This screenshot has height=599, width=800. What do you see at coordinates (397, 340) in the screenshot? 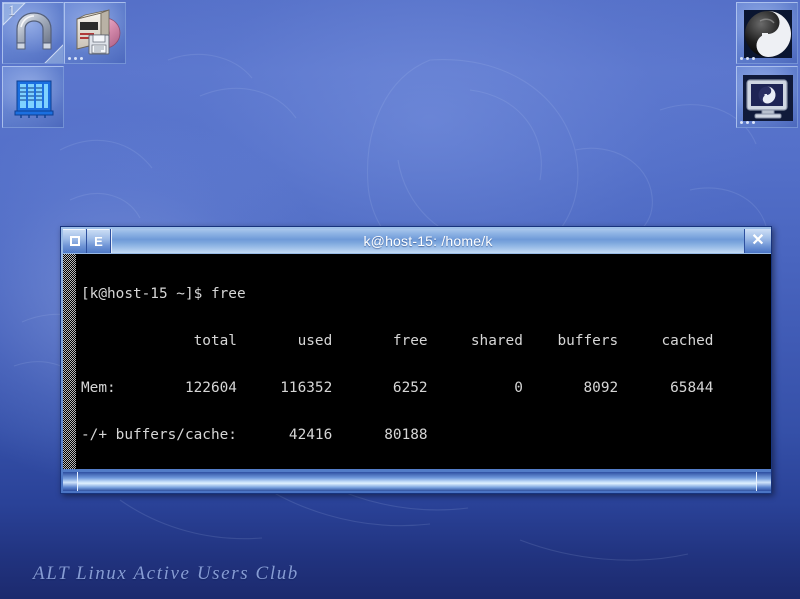
I see `terminal-line: total used free shared buffers cached` at bounding box center [397, 340].